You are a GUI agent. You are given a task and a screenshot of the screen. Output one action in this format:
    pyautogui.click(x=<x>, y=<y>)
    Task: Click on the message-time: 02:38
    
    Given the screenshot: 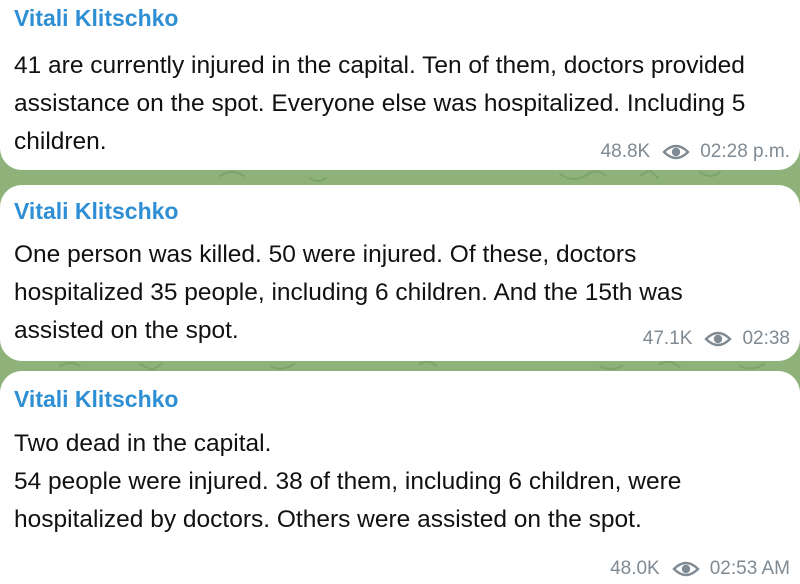 What is the action you would take?
    pyautogui.click(x=766, y=338)
    